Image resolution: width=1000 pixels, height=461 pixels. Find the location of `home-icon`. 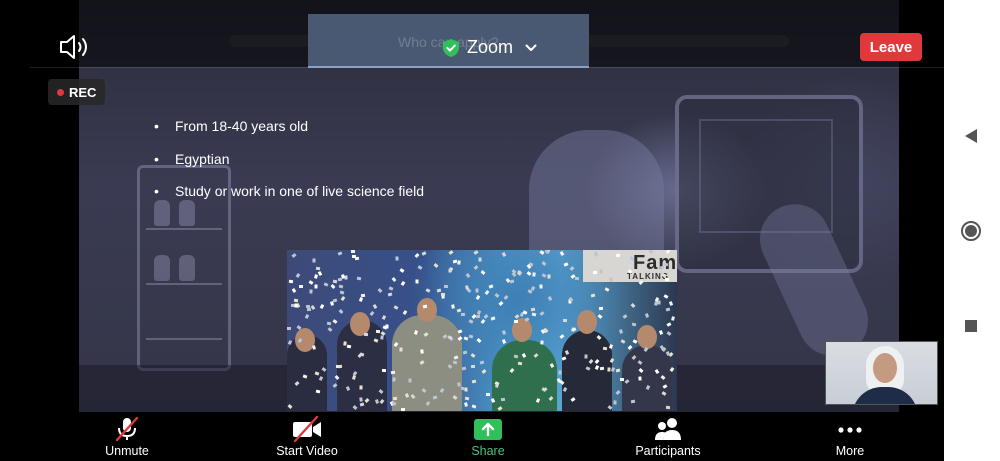

home-icon is located at coordinates (971, 231).